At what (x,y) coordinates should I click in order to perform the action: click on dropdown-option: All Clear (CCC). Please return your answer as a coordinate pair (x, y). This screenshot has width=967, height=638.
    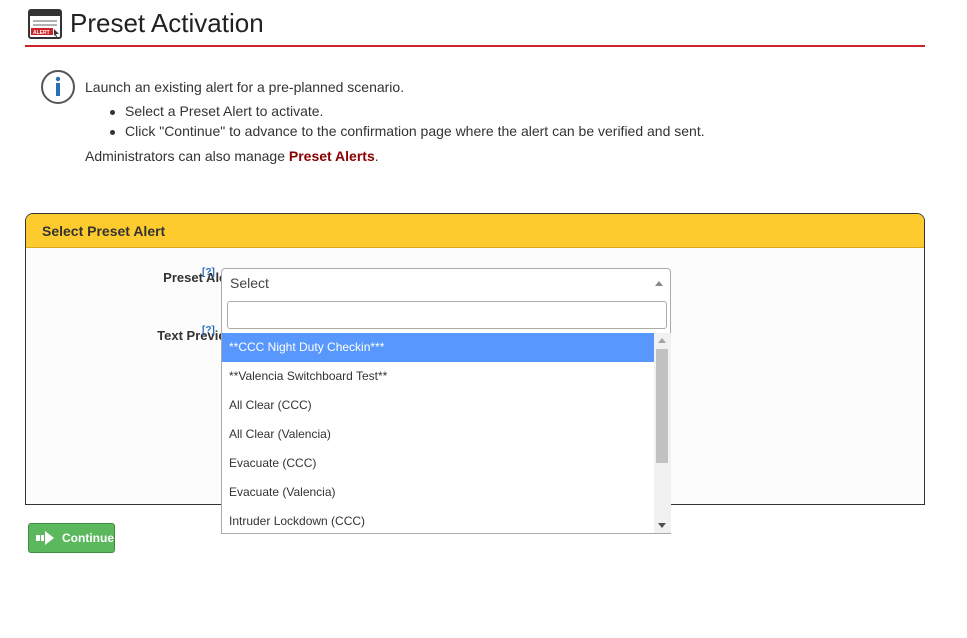
    Looking at the image, I should click on (438, 405).